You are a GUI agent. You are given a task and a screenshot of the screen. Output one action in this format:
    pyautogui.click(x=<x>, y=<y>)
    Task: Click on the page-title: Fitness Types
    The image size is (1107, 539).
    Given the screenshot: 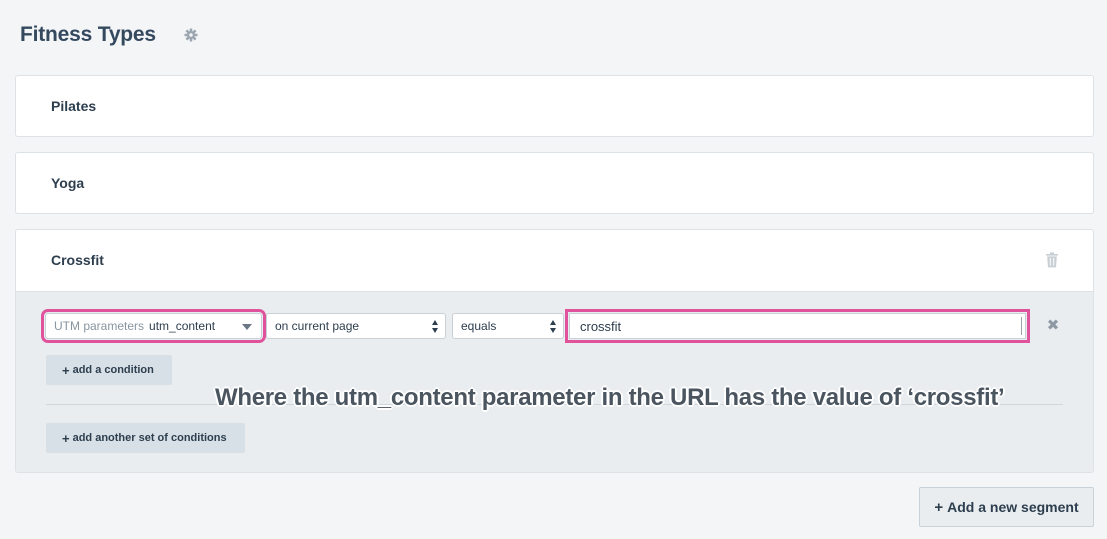 What is the action you would take?
    pyautogui.click(x=88, y=34)
    